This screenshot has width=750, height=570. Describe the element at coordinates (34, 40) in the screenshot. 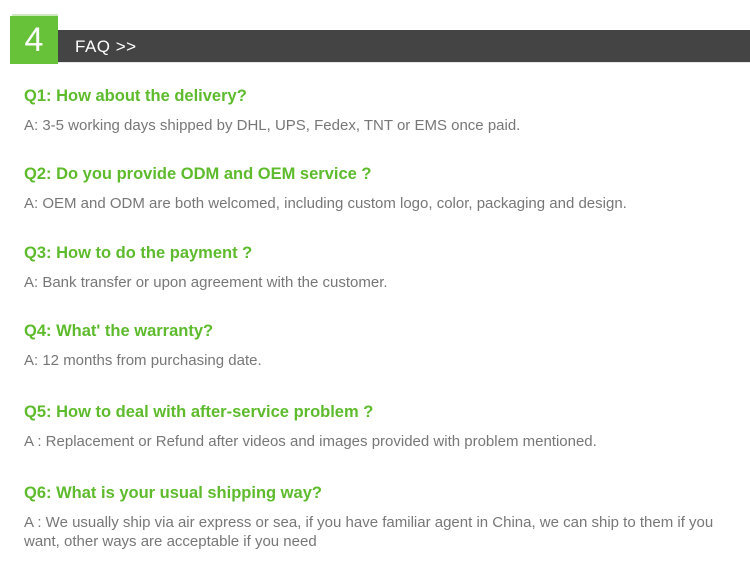

I see `section-number-badge: 4` at that location.